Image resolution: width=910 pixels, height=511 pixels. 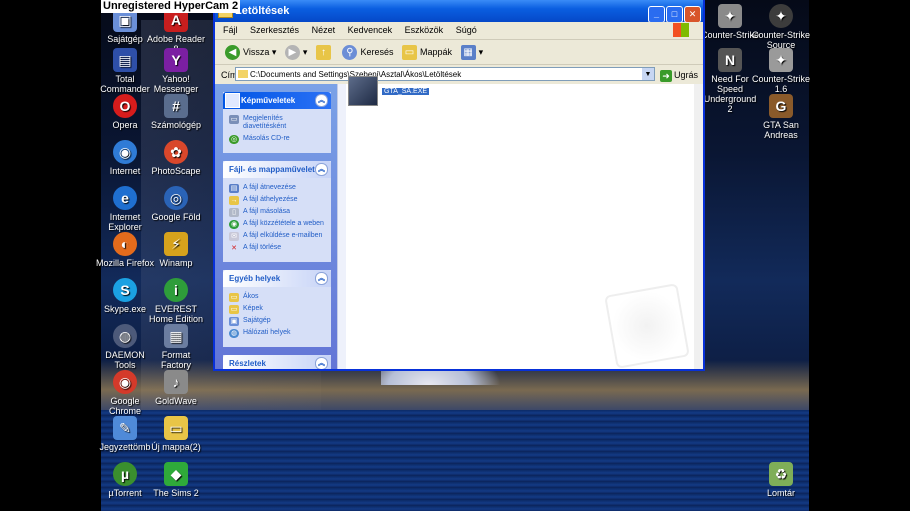 I want to click on panel-header: Egyéb helyek ︽, so click(x=277, y=278).